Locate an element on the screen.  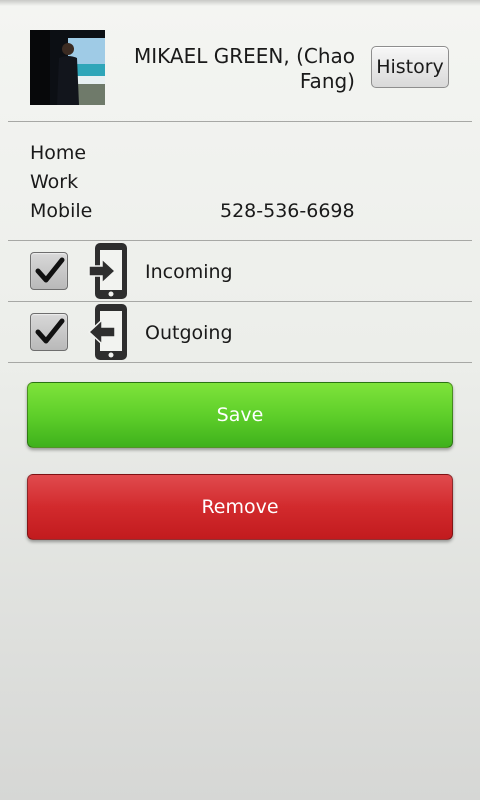
phone-label-work: Work is located at coordinates (54, 182).